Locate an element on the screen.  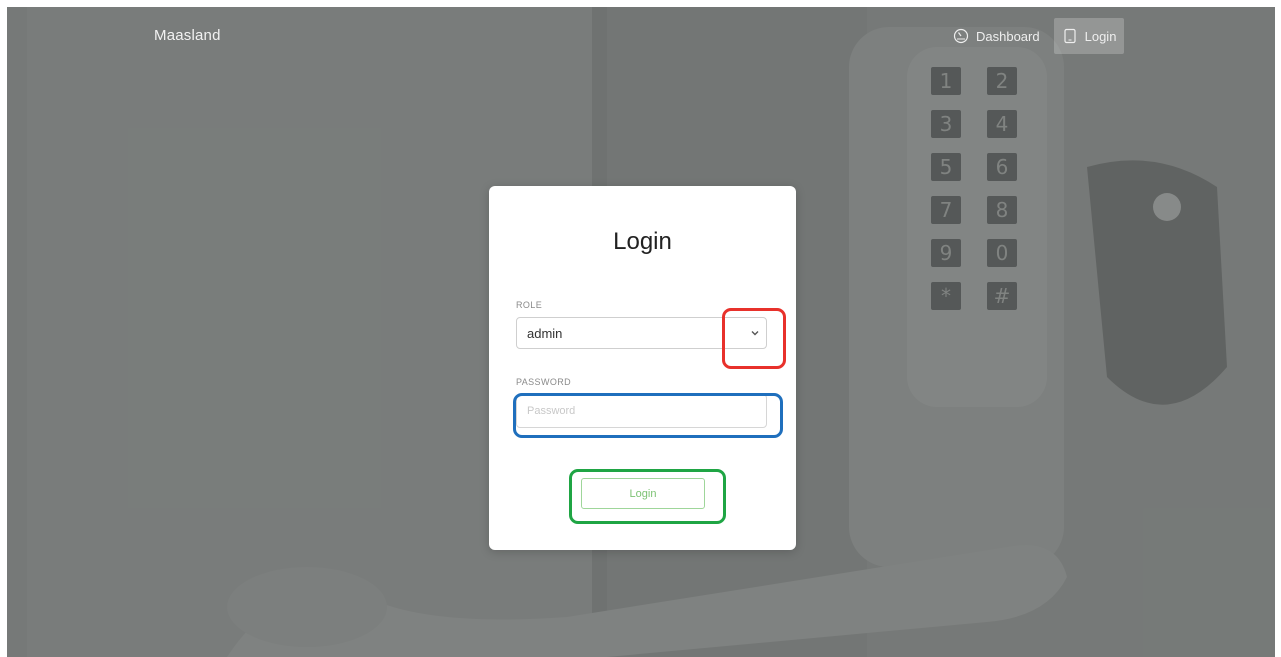
nav-dashboard: Dashboard is located at coordinates (996, 36).